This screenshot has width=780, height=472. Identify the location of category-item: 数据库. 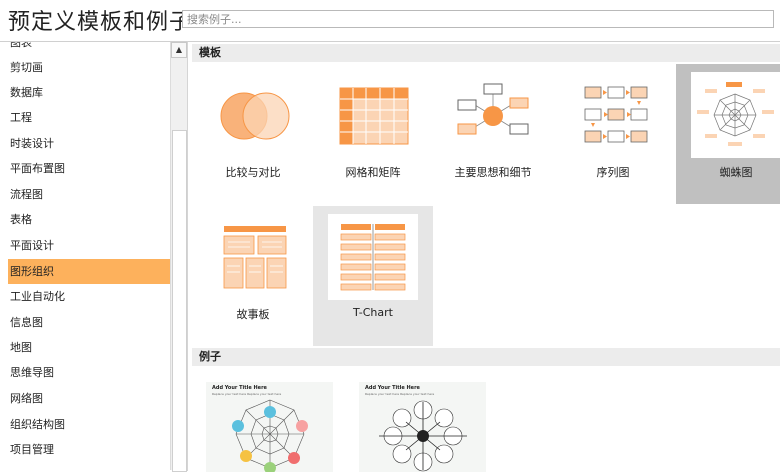
(89, 92).